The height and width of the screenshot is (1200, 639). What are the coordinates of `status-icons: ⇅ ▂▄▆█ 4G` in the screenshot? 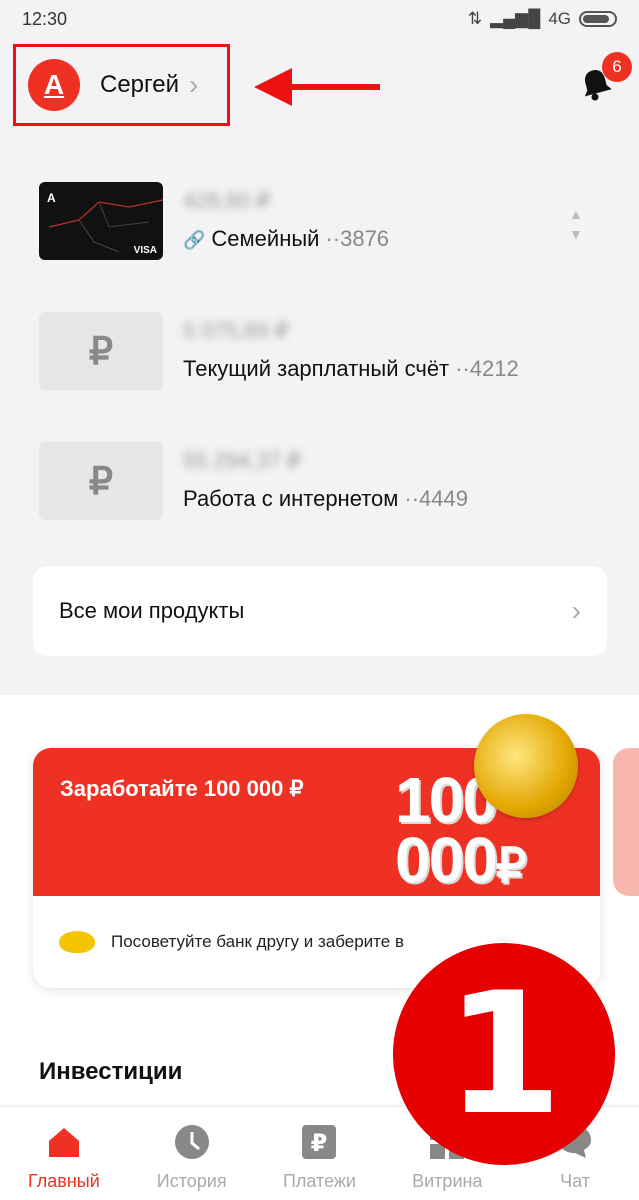 It's located at (542, 19).